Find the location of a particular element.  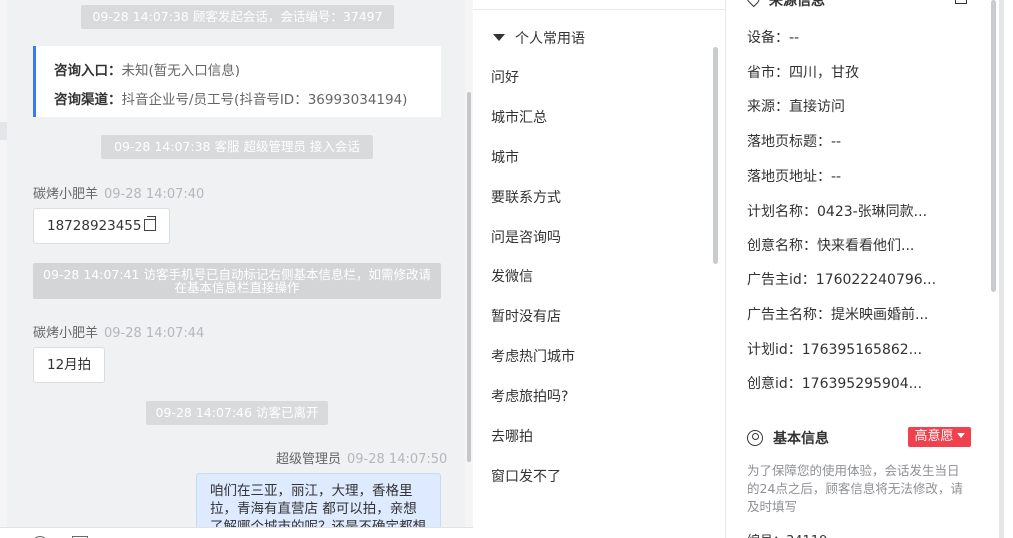

message-text: 18728923455 is located at coordinates (94, 226).